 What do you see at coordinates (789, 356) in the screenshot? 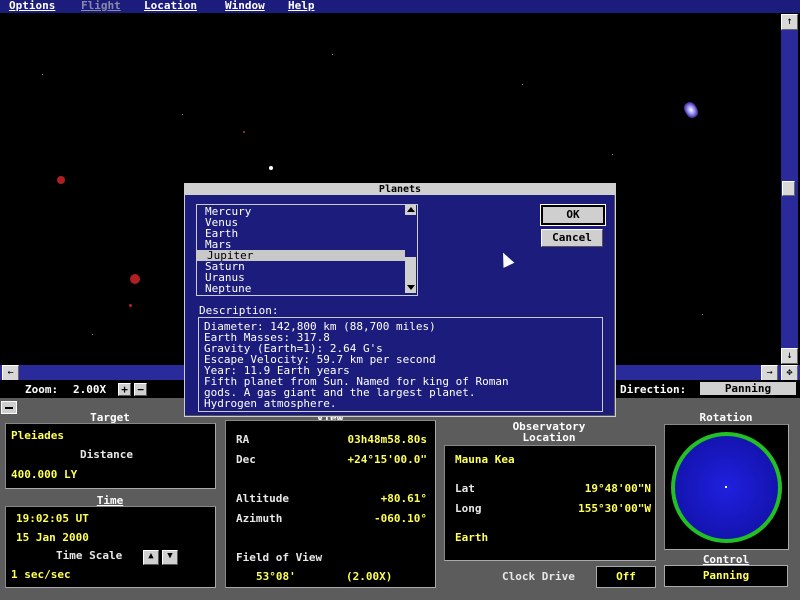
I see `scroll-down-button: ↓` at bounding box center [789, 356].